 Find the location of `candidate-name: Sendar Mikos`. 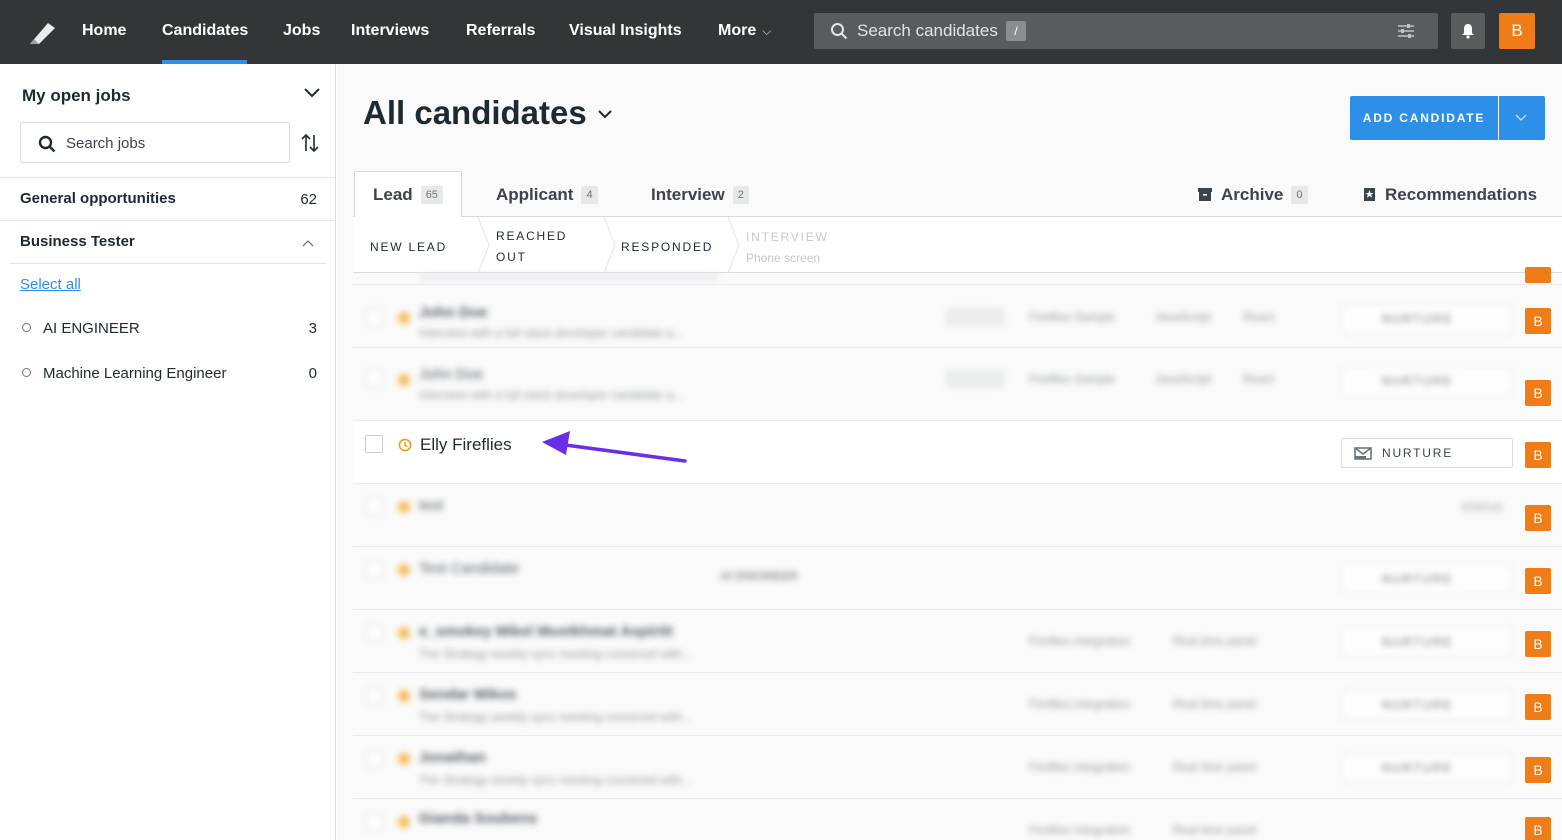

candidate-name: Sendar Mikos is located at coordinates (468, 694).